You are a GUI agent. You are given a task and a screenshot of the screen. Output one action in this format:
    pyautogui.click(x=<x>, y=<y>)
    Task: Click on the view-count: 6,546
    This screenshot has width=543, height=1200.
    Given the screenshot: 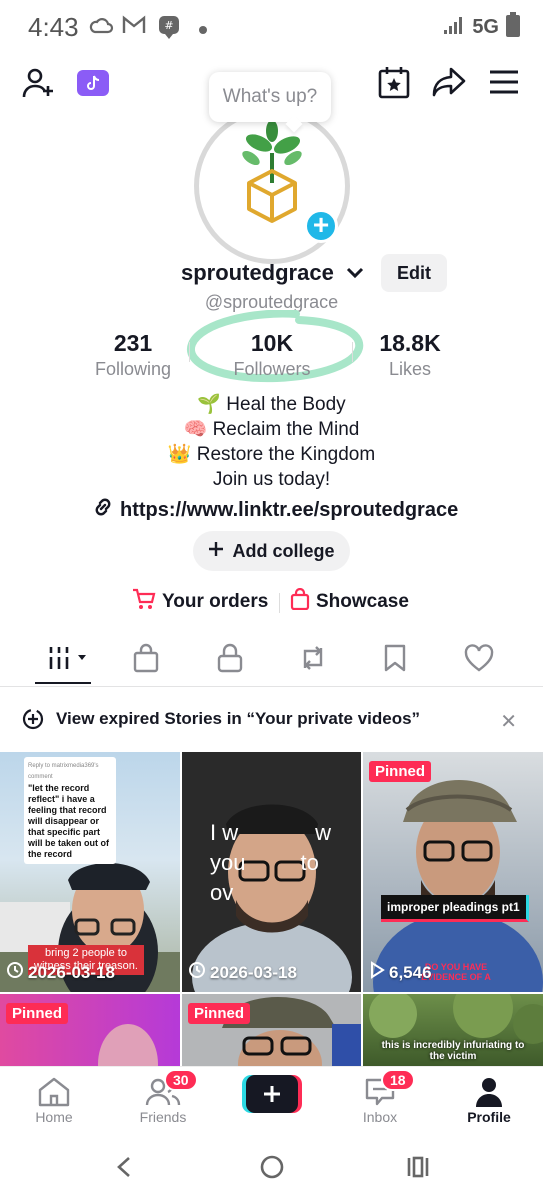 What is the action you would take?
    pyautogui.click(x=410, y=972)
    